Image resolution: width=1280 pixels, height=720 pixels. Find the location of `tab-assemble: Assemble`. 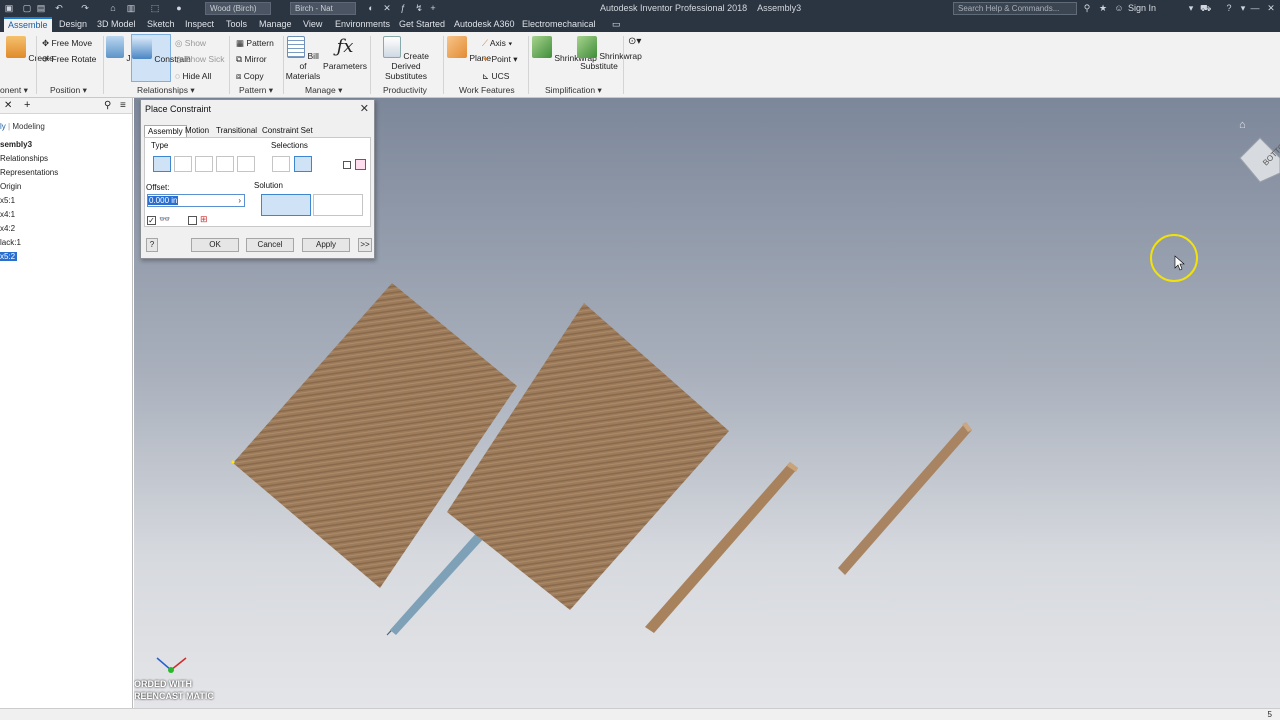

tab-assemble: Assemble is located at coordinates (28, 24).